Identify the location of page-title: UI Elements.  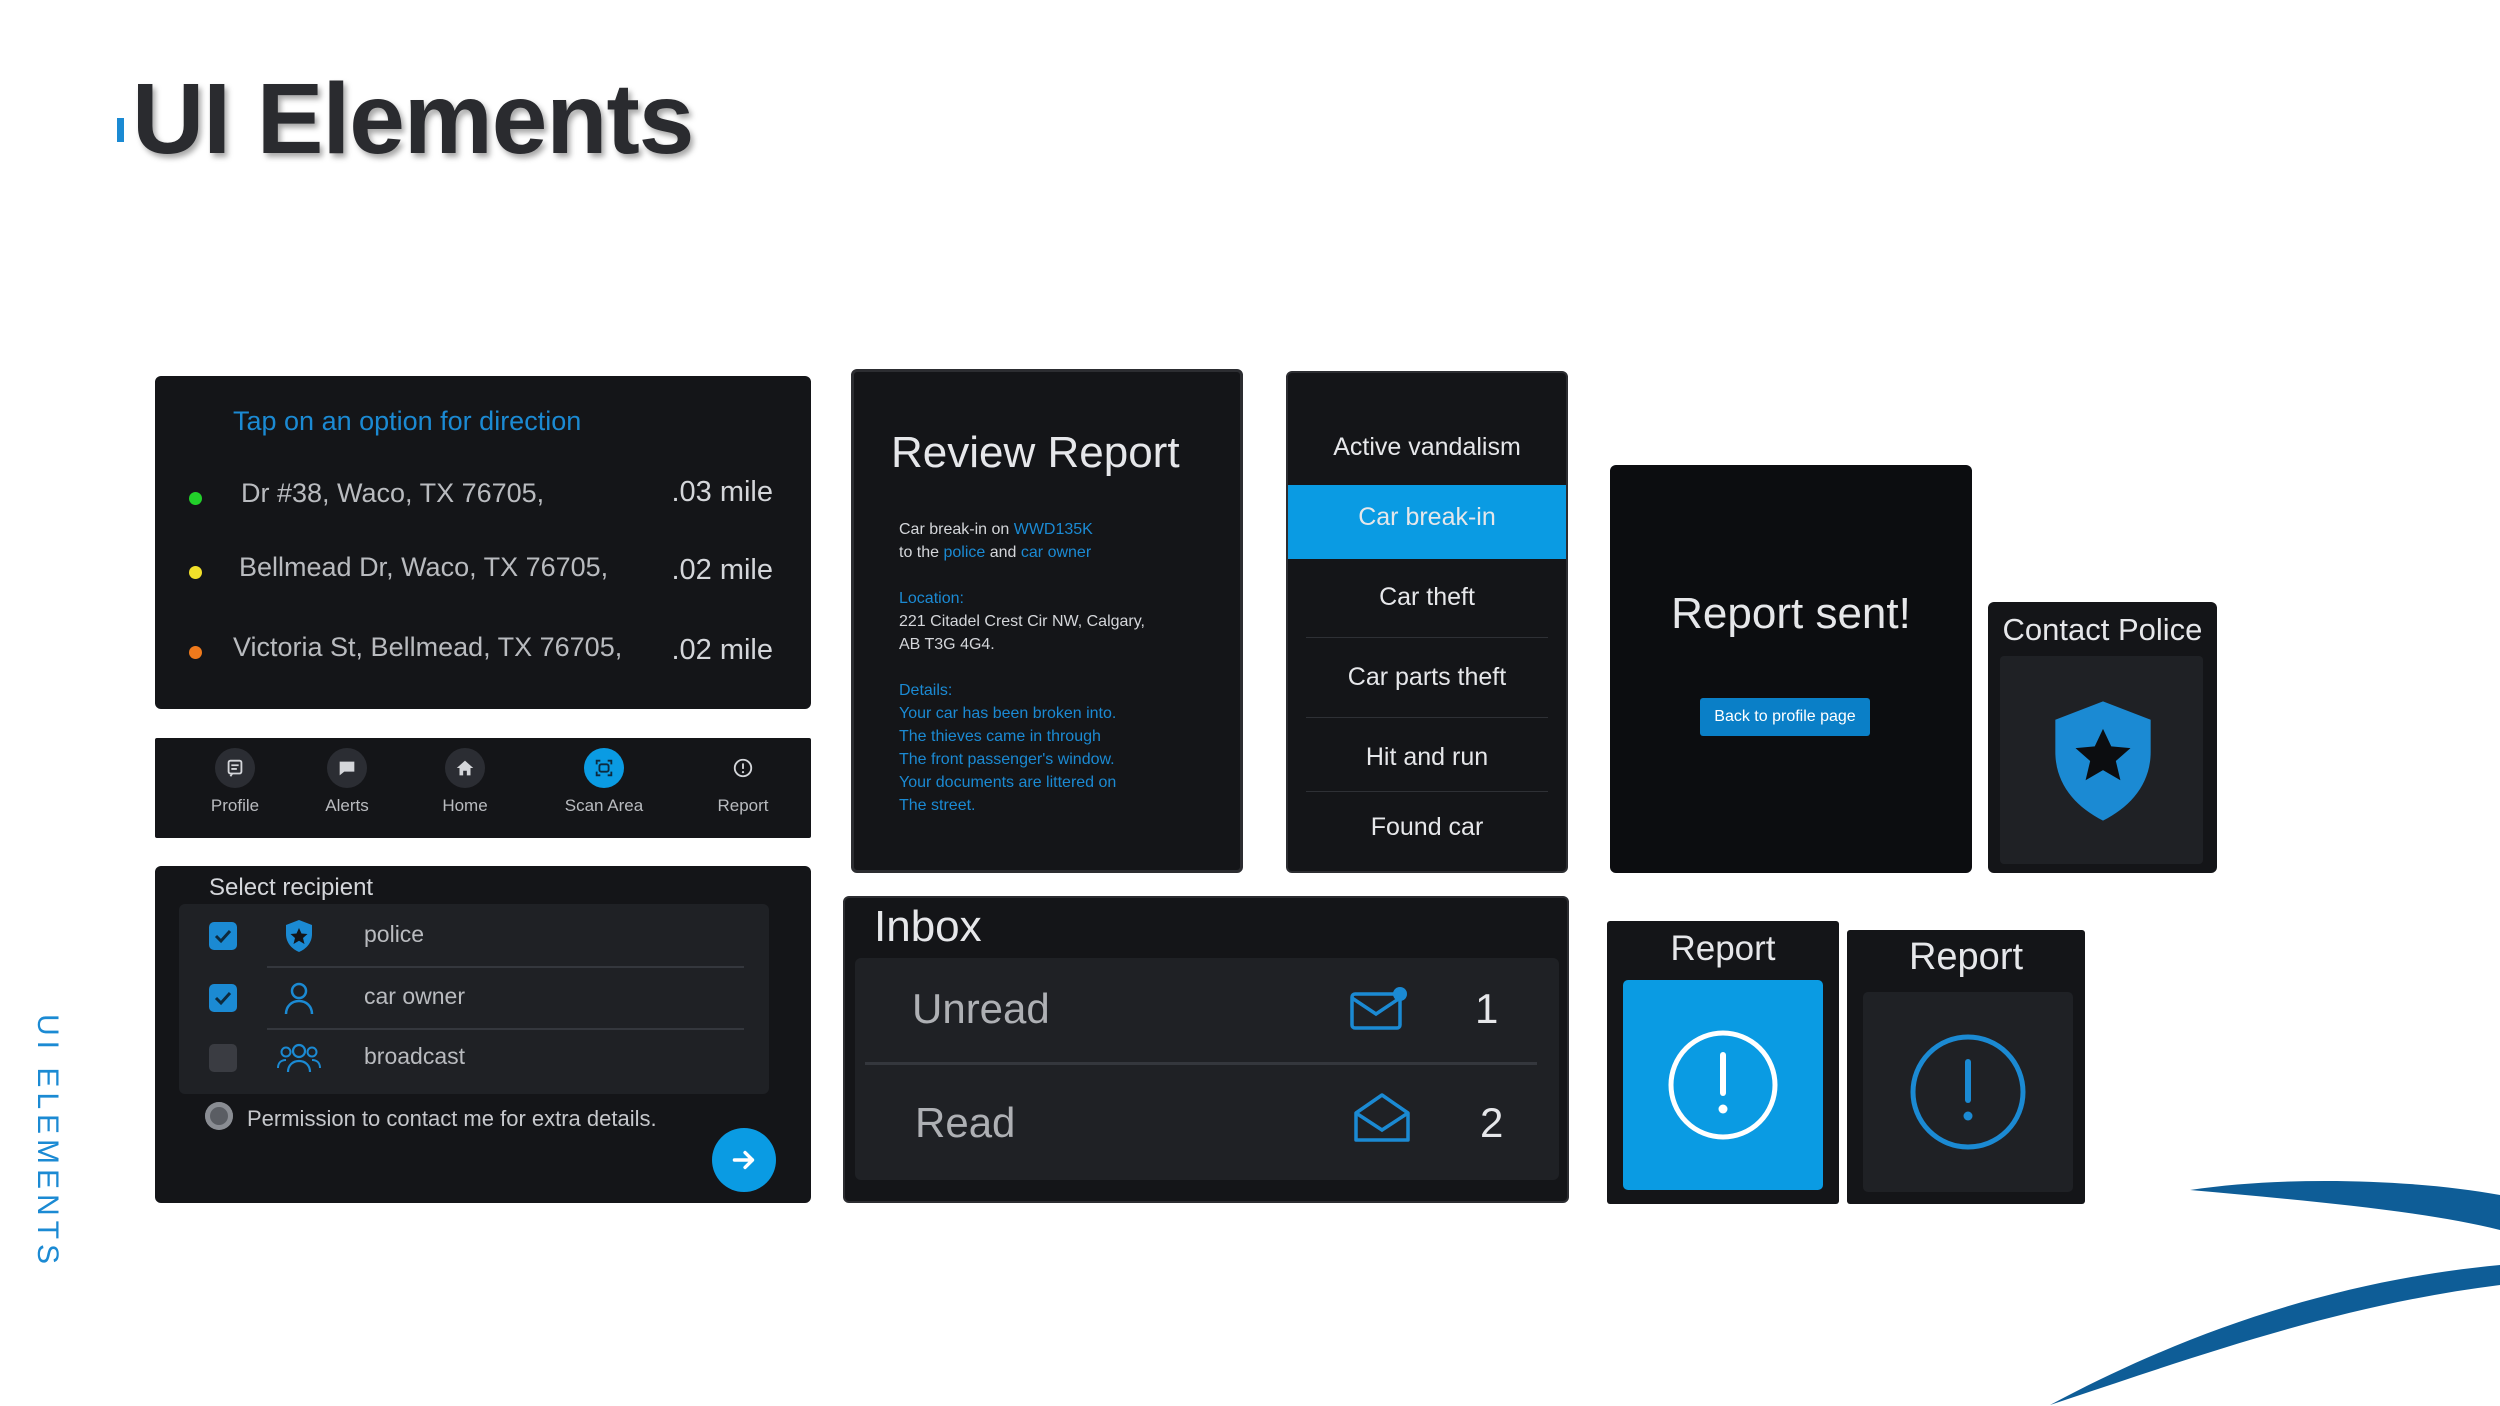
(413, 119).